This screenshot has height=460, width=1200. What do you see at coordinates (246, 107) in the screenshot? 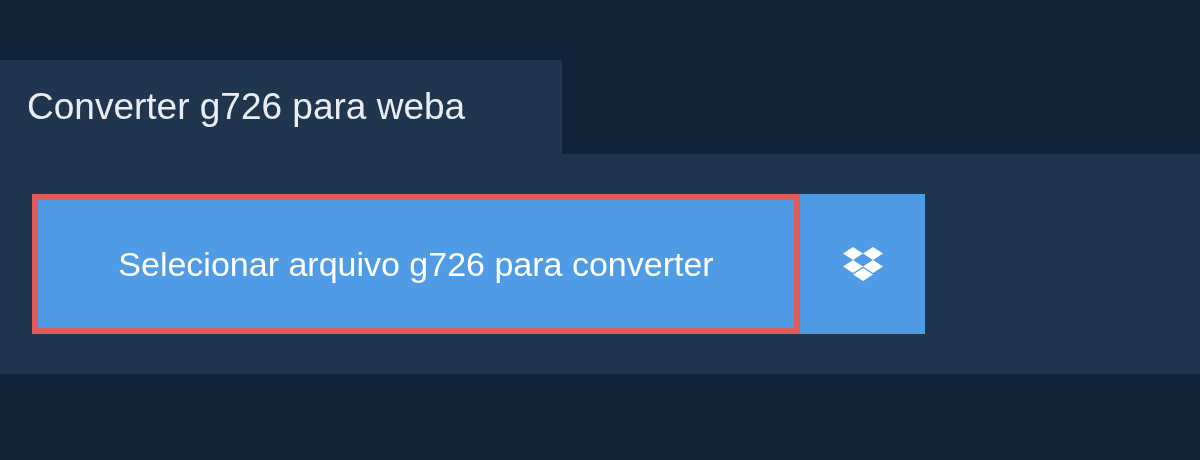
I see `page-title: Converter g726 para weba` at bounding box center [246, 107].